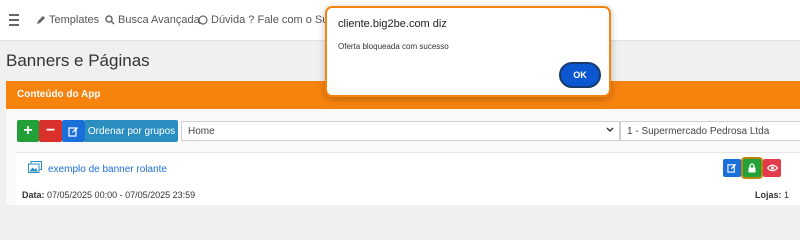 This screenshot has width=800, height=240. I want to click on edit-banner-button, so click(732, 168).